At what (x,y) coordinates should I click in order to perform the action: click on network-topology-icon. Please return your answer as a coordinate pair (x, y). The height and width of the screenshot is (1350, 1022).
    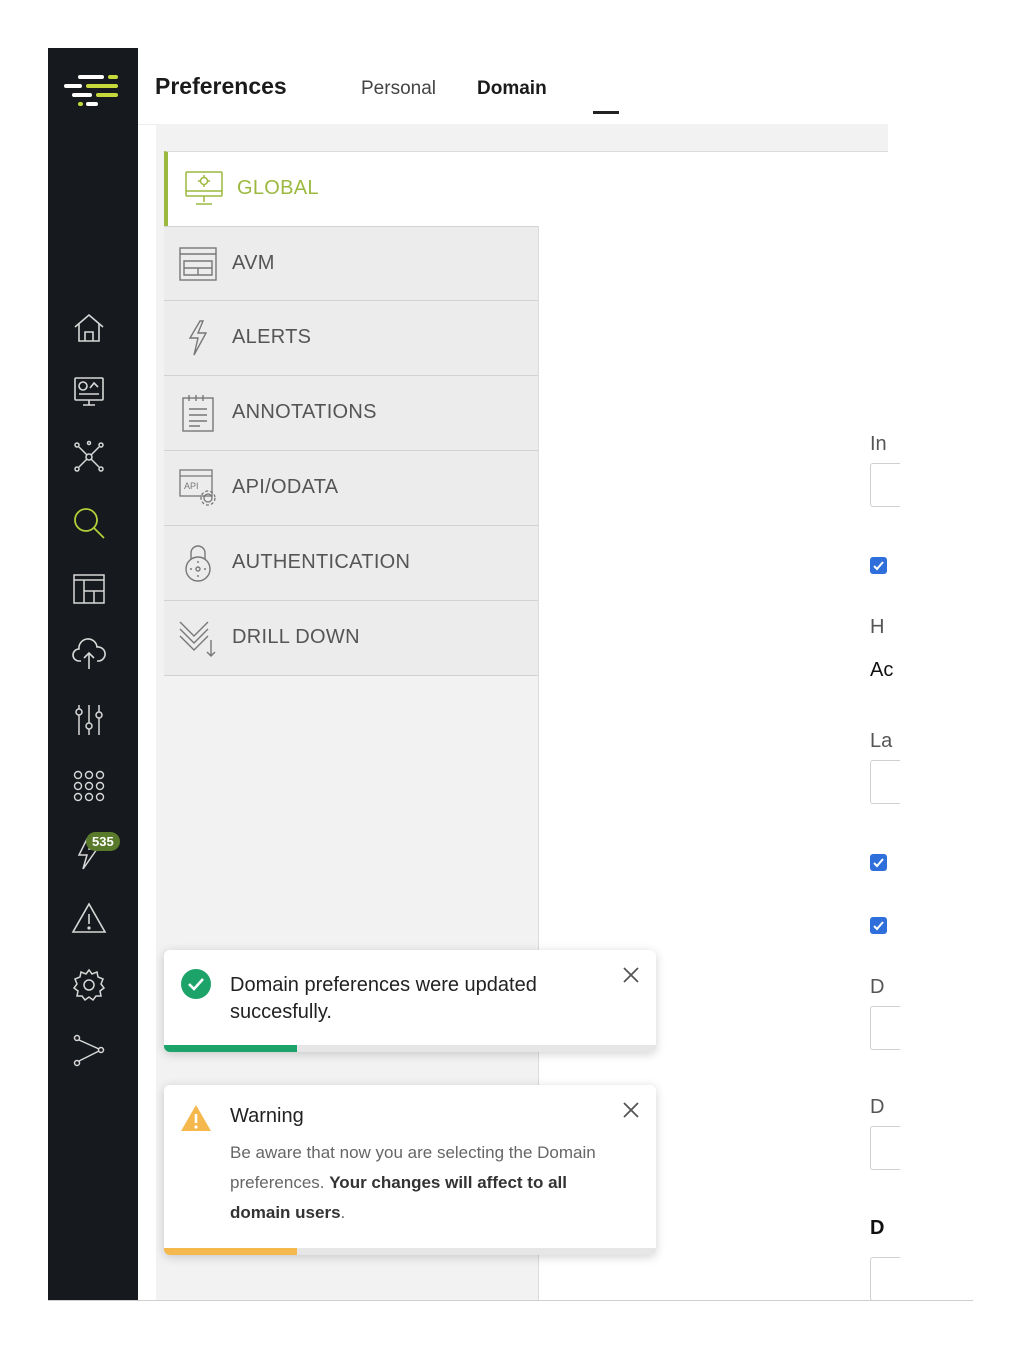
    Looking at the image, I should click on (89, 457).